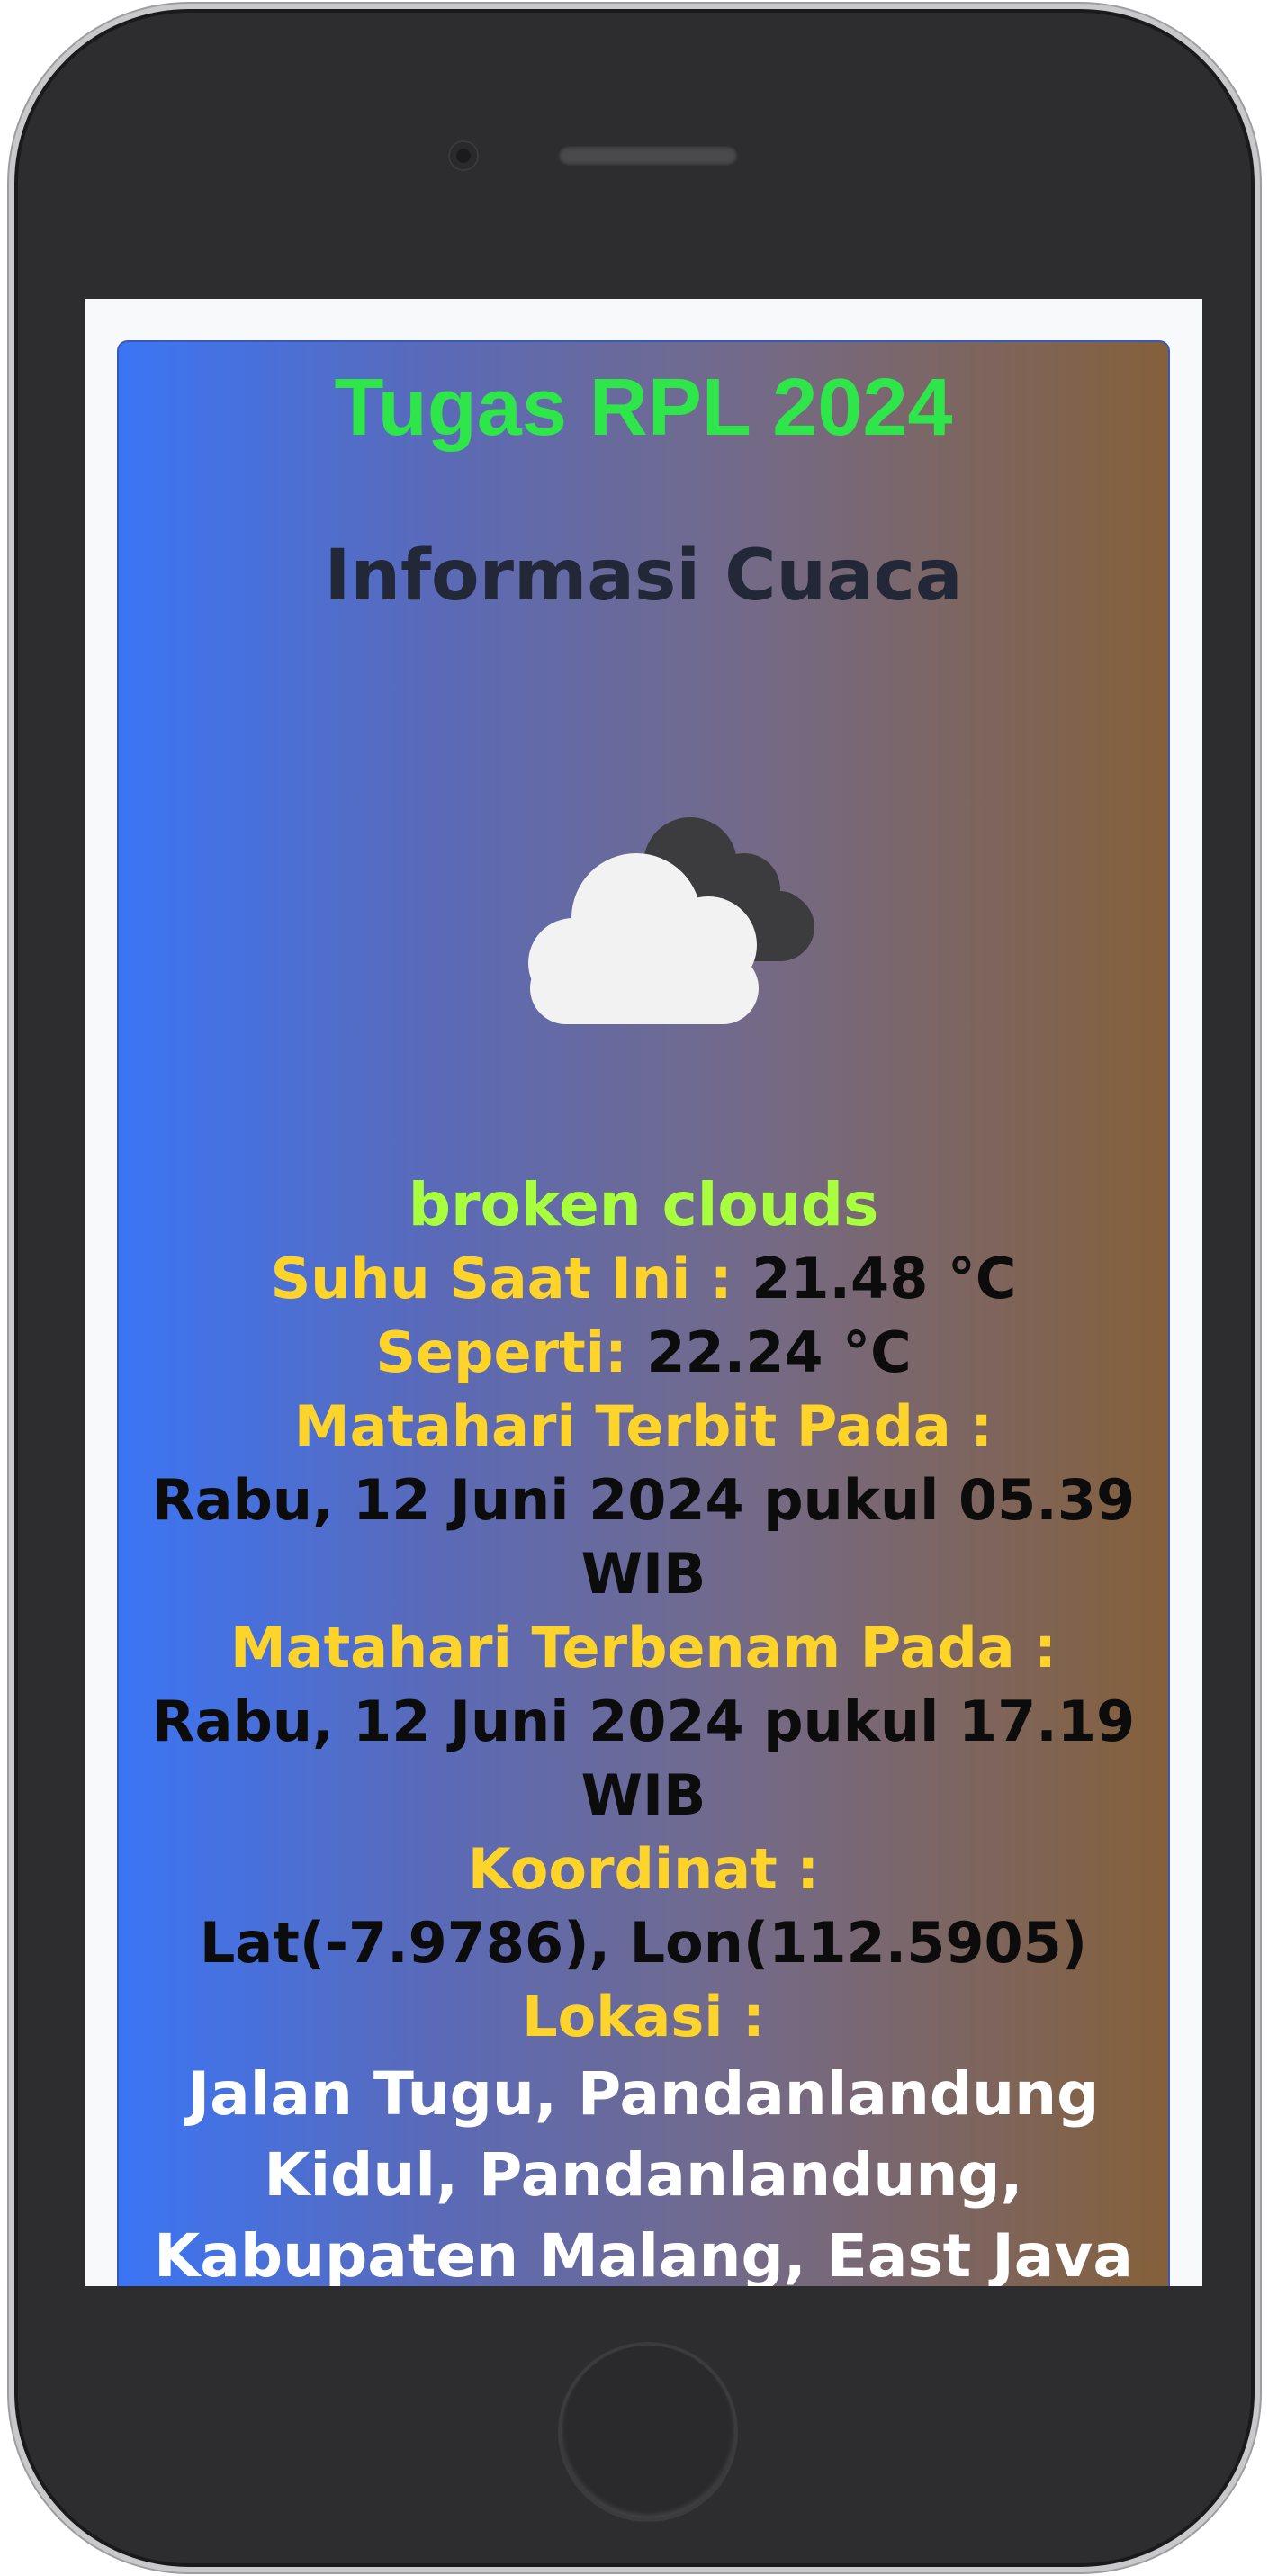 Image resolution: width=1269 pixels, height=2576 pixels. What do you see at coordinates (643, 1647) in the screenshot?
I see `sunset-label: Matahari Terbenam Pada :` at bounding box center [643, 1647].